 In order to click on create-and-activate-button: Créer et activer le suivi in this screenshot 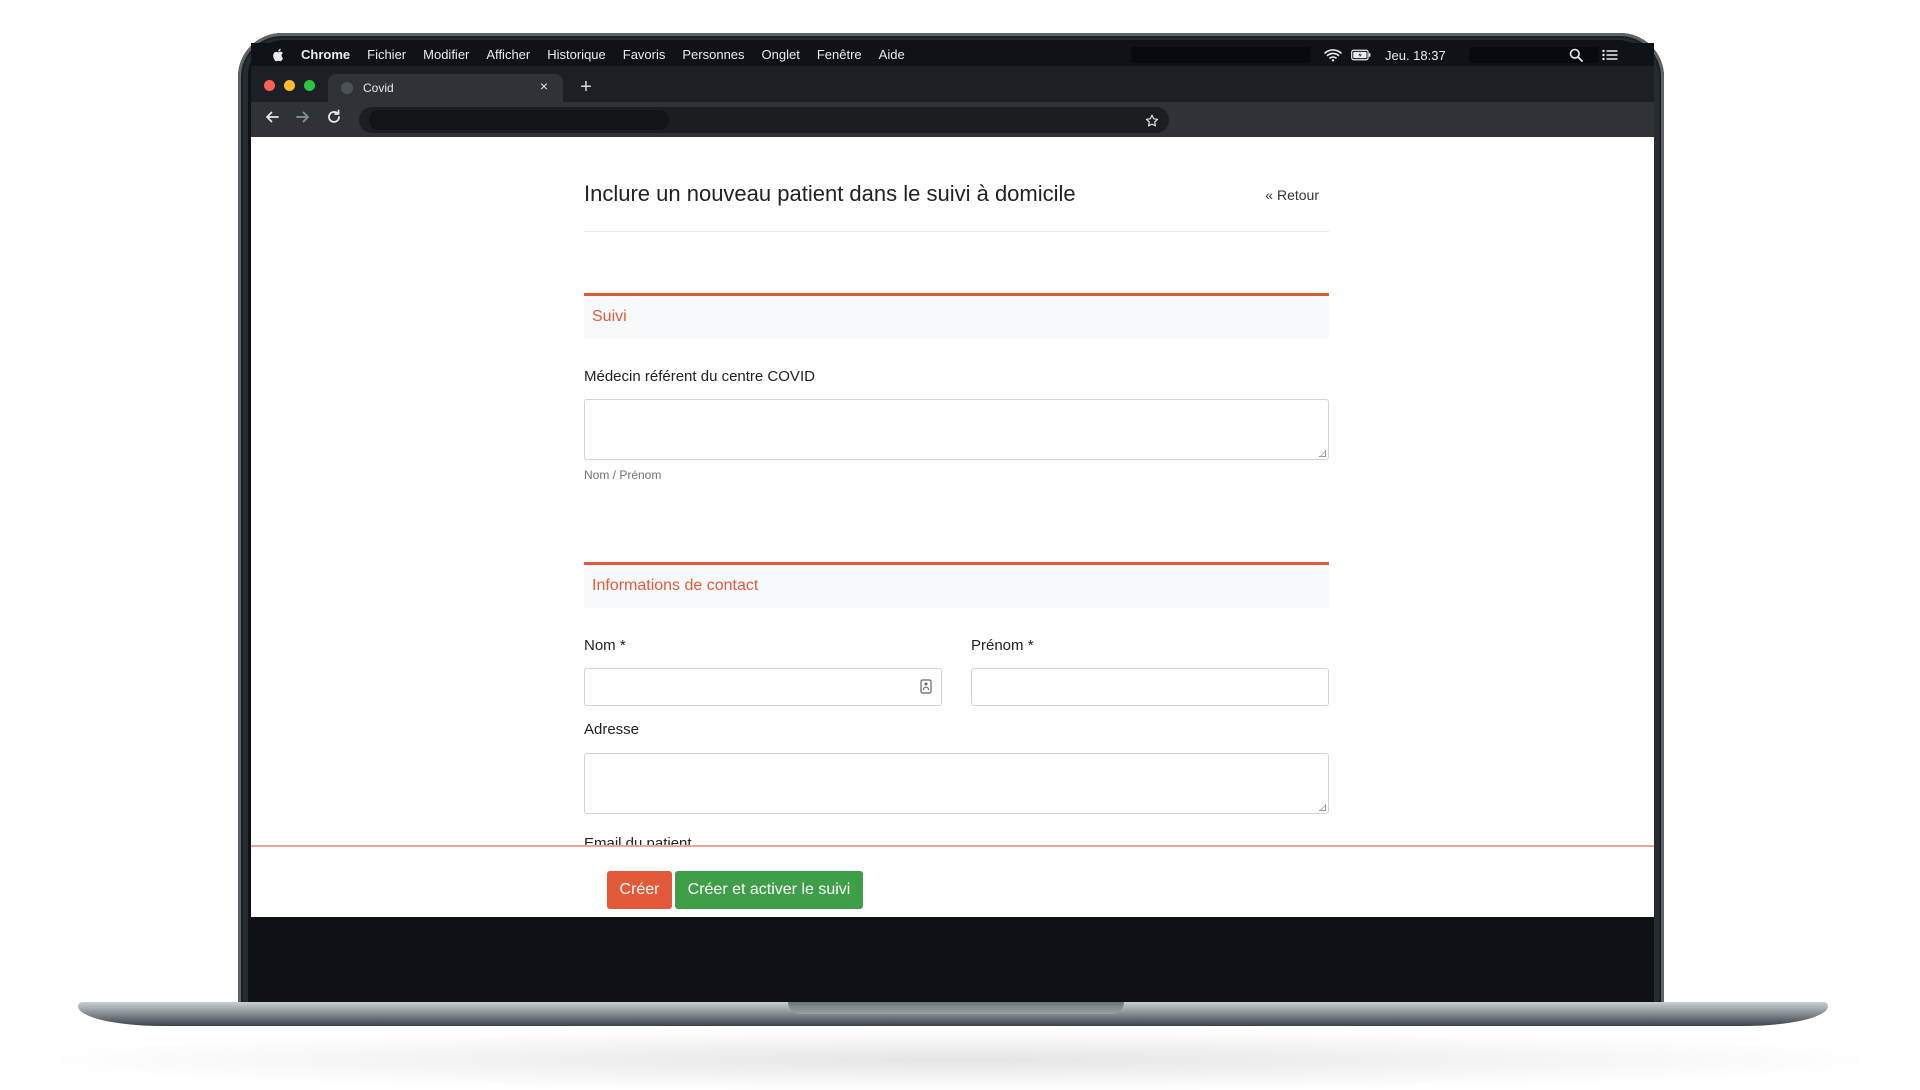, I will do `click(769, 890)`.